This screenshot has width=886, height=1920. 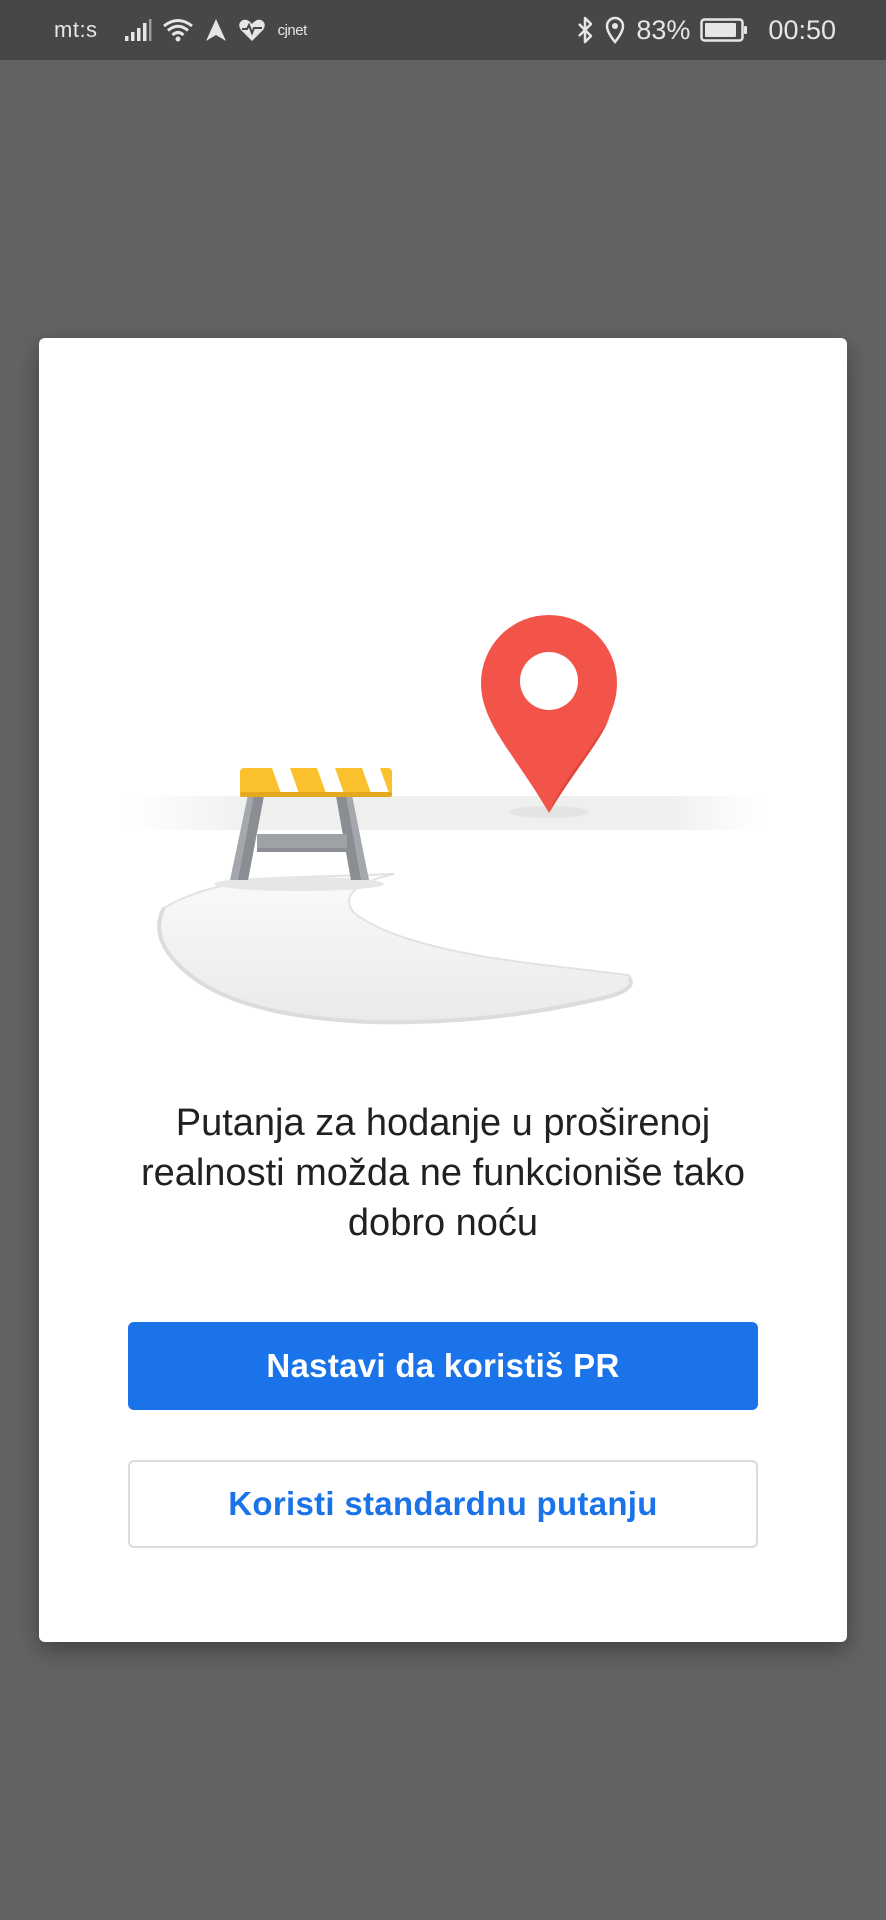 I want to click on signal-icon, so click(x=138, y=30).